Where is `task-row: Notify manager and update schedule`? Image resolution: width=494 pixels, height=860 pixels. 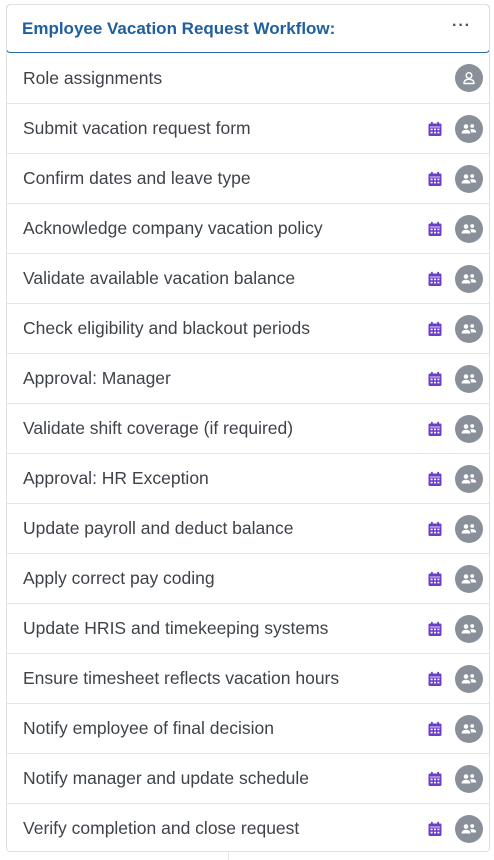
task-row: Notify manager and update schedule is located at coordinates (248, 778).